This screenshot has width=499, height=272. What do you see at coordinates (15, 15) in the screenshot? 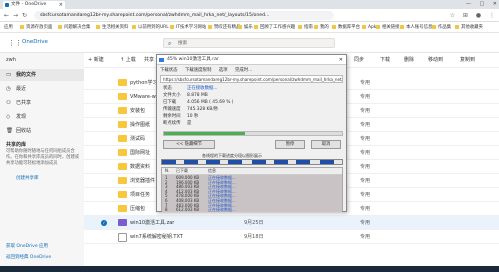
I see `forward-arrow-icon: →` at bounding box center [15, 15].